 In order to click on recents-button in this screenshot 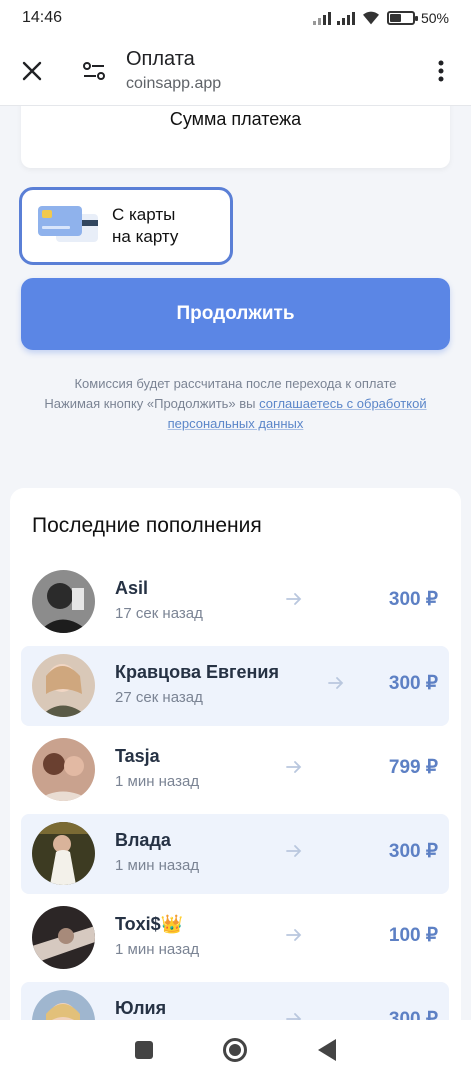, I will do `click(144, 1050)`.